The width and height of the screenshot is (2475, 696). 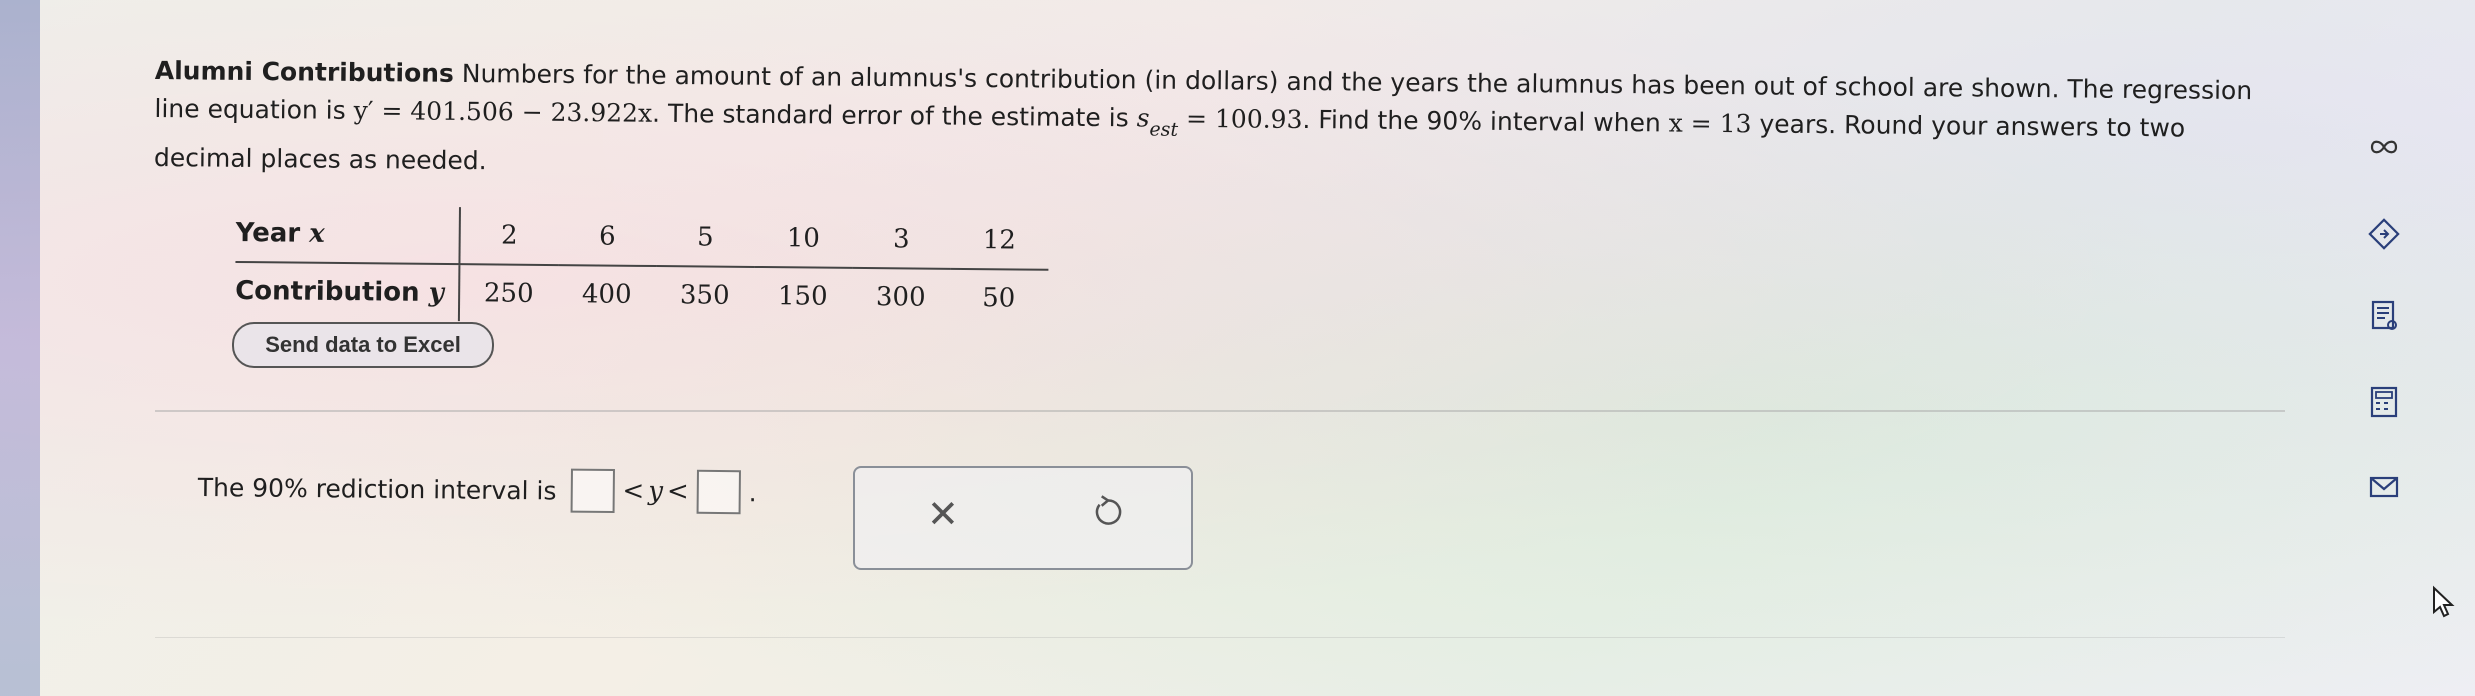 I want to click on standard-error: sest = 100.93, so click(x=1219, y=121).